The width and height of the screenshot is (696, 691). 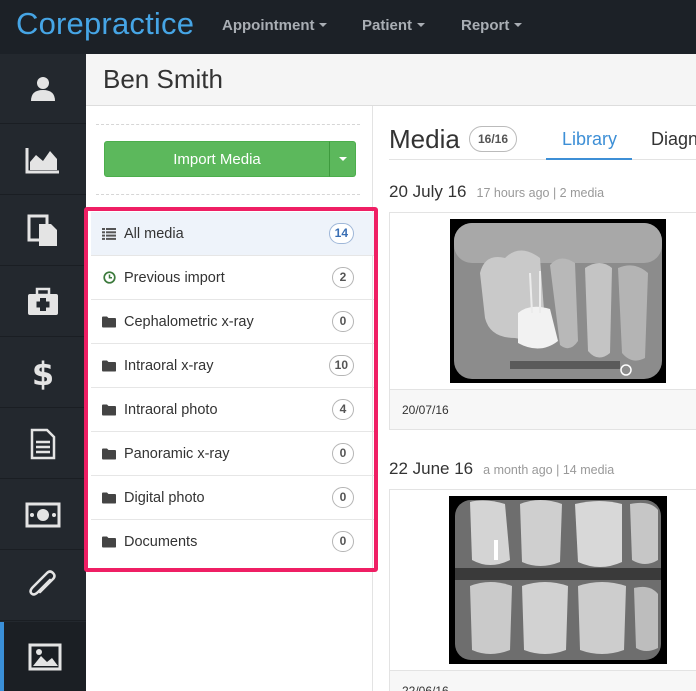 I want to click on media-title: Media, so click(x=424, y=139).